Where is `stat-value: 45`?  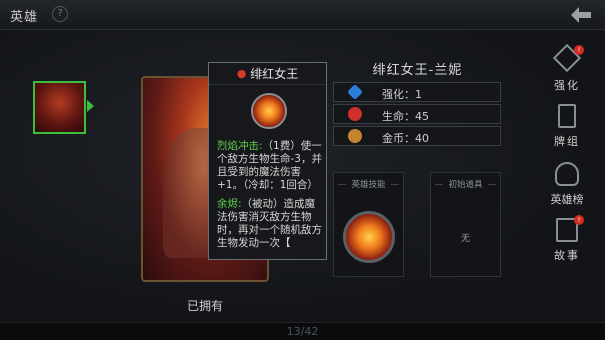
stat-value: 45 is located at coordinates (422, 116).